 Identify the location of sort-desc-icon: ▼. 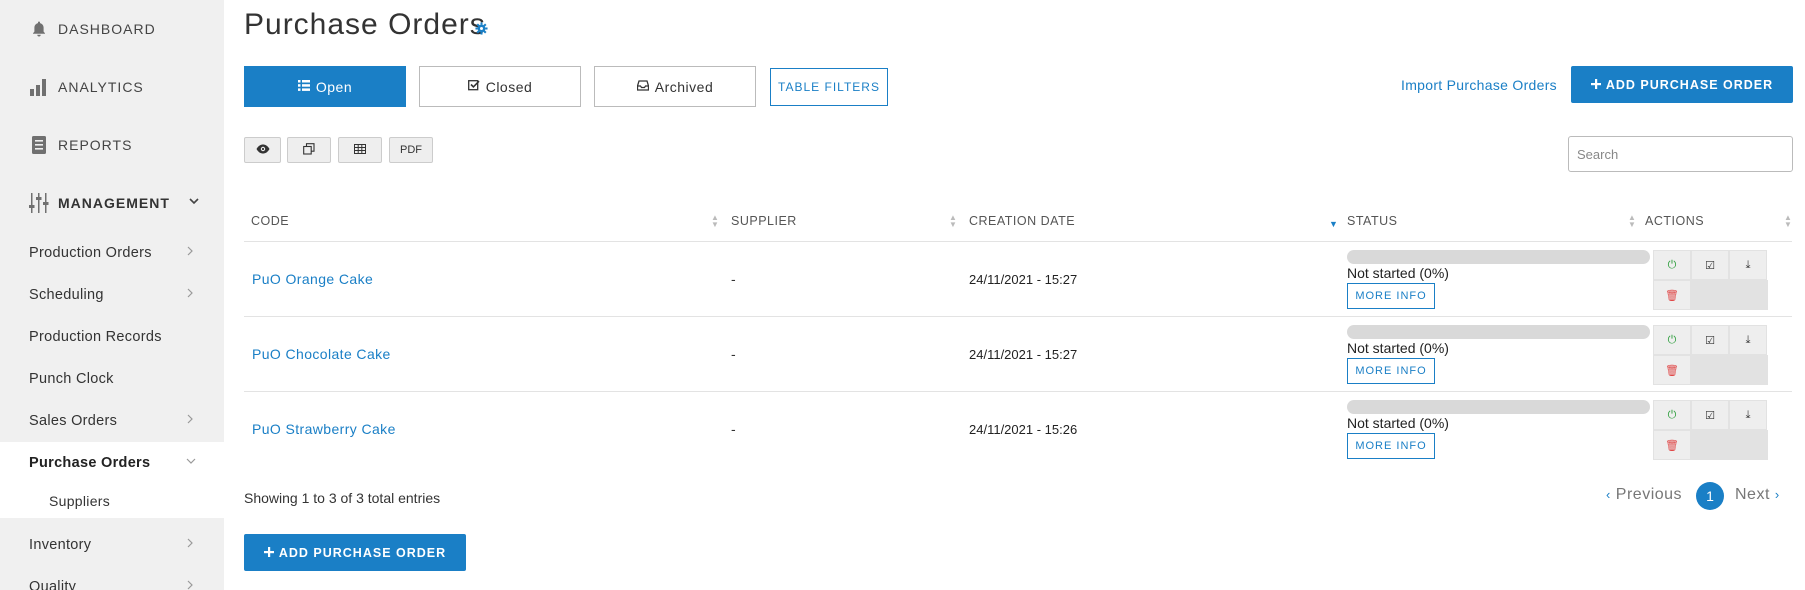
(1333, 224).